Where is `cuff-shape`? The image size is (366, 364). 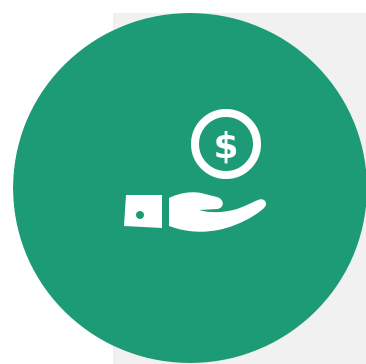
cuff-shape is located at coordinates (143, 211).